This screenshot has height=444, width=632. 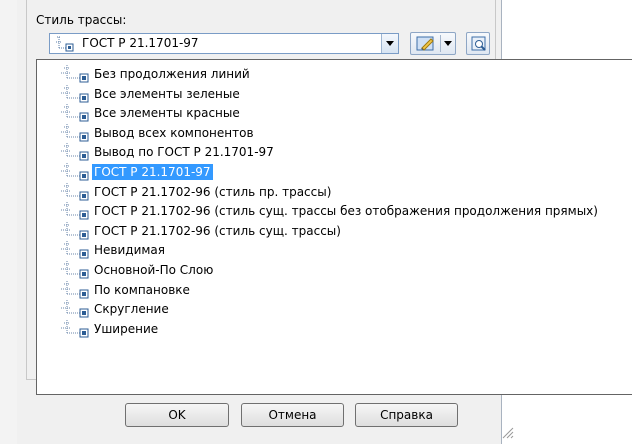 I want to click on edit-style-button, so click(x=433, y=43).